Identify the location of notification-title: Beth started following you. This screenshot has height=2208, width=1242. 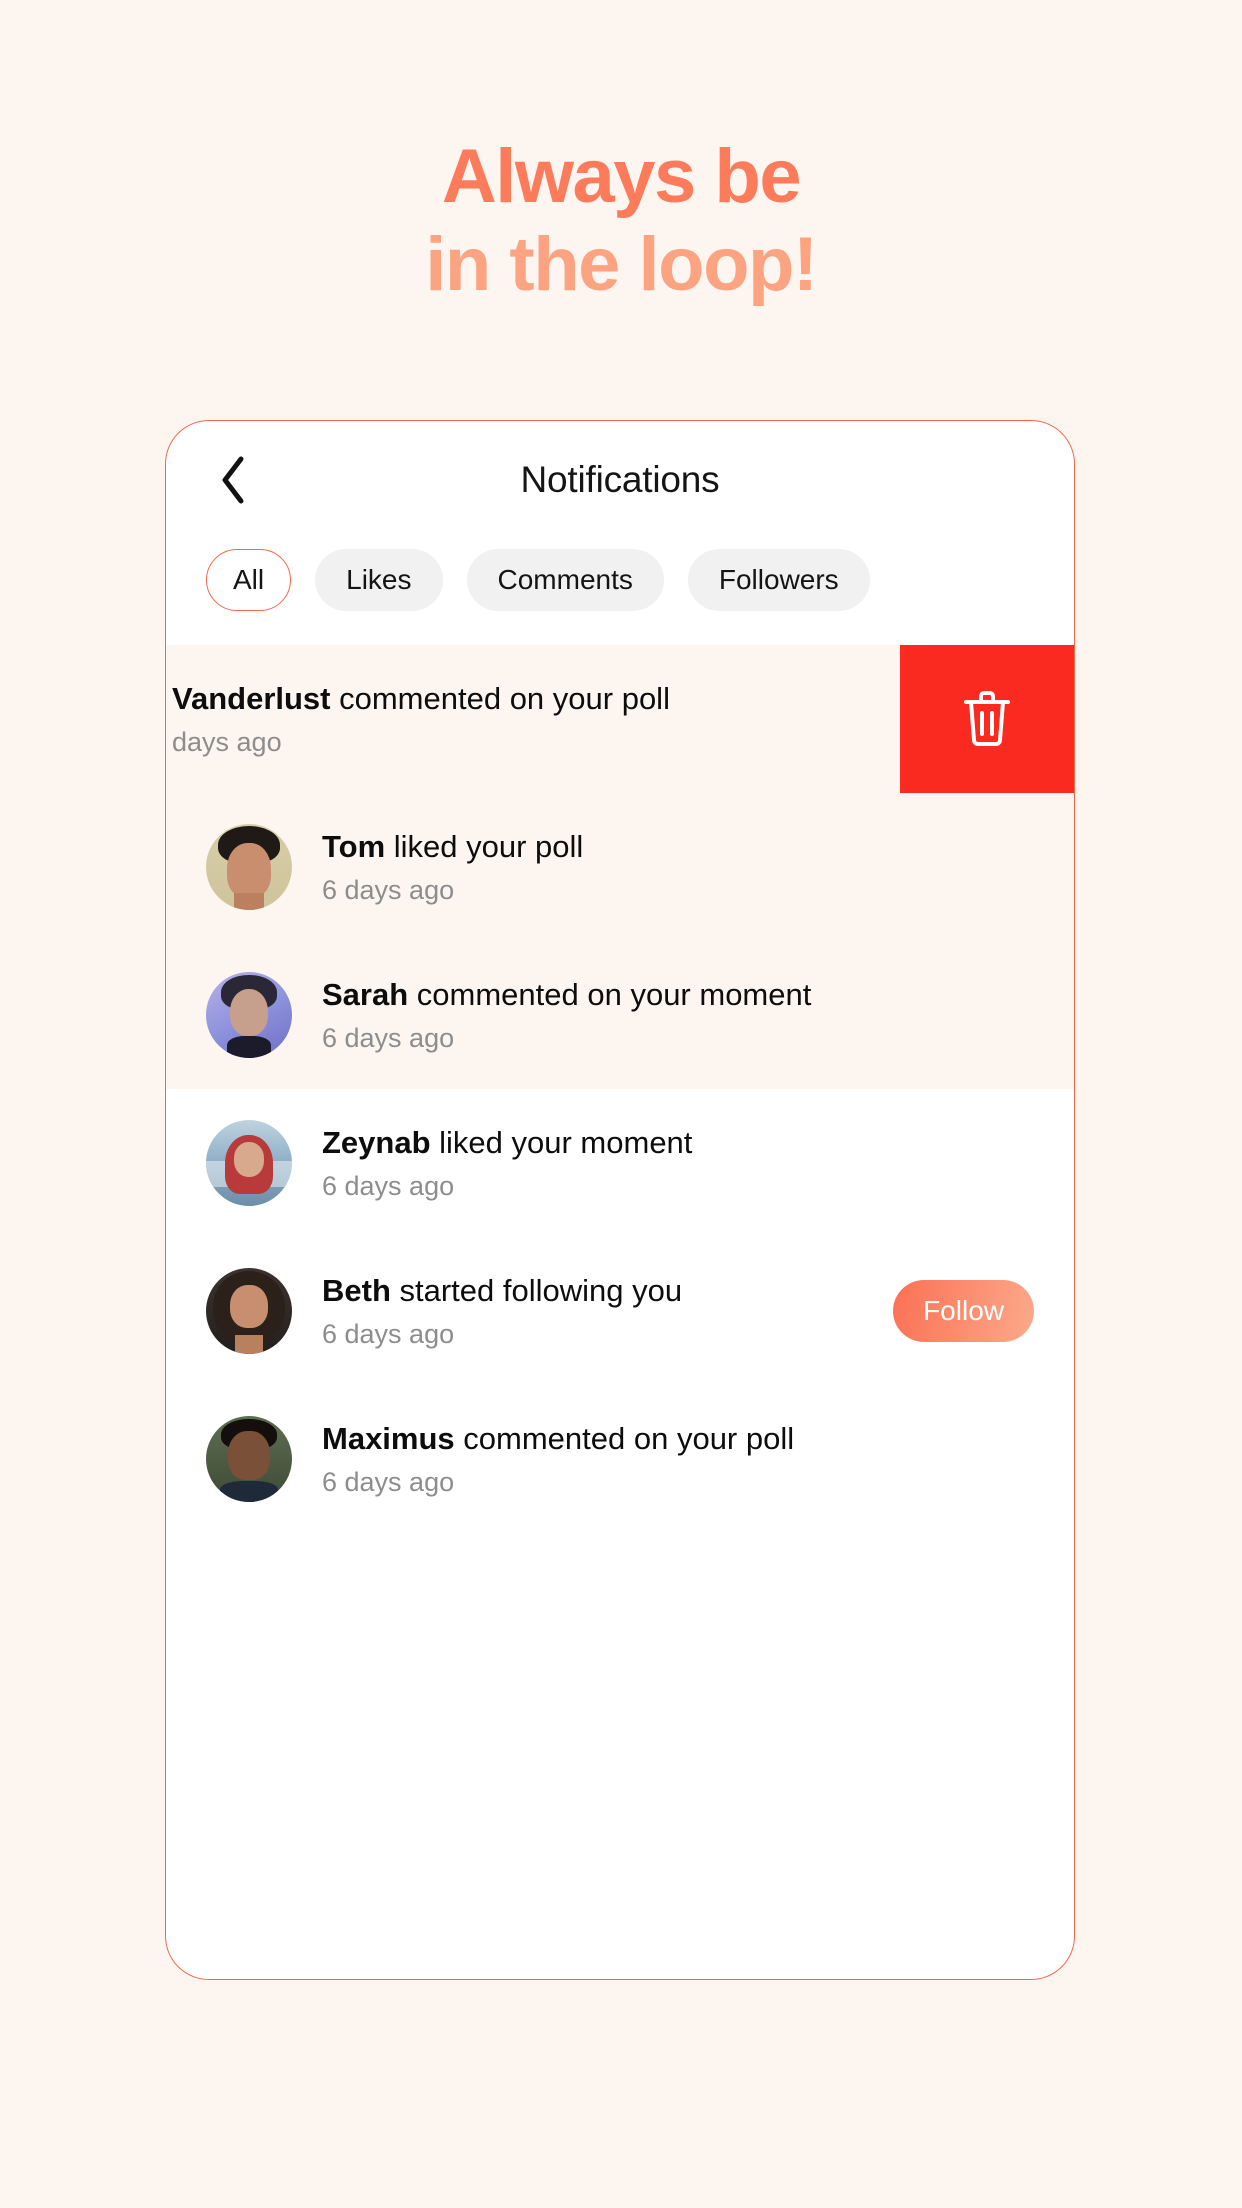
(597, 1291).